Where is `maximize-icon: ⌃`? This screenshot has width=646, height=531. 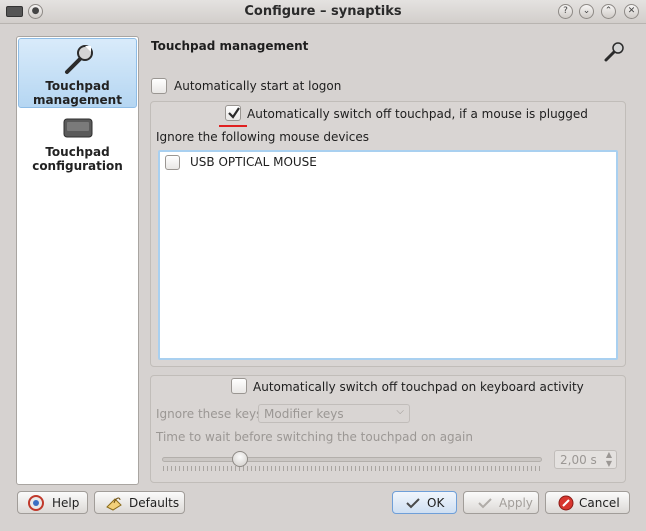
maximize-icon: ⌃ is located at coordinates (608, 11).